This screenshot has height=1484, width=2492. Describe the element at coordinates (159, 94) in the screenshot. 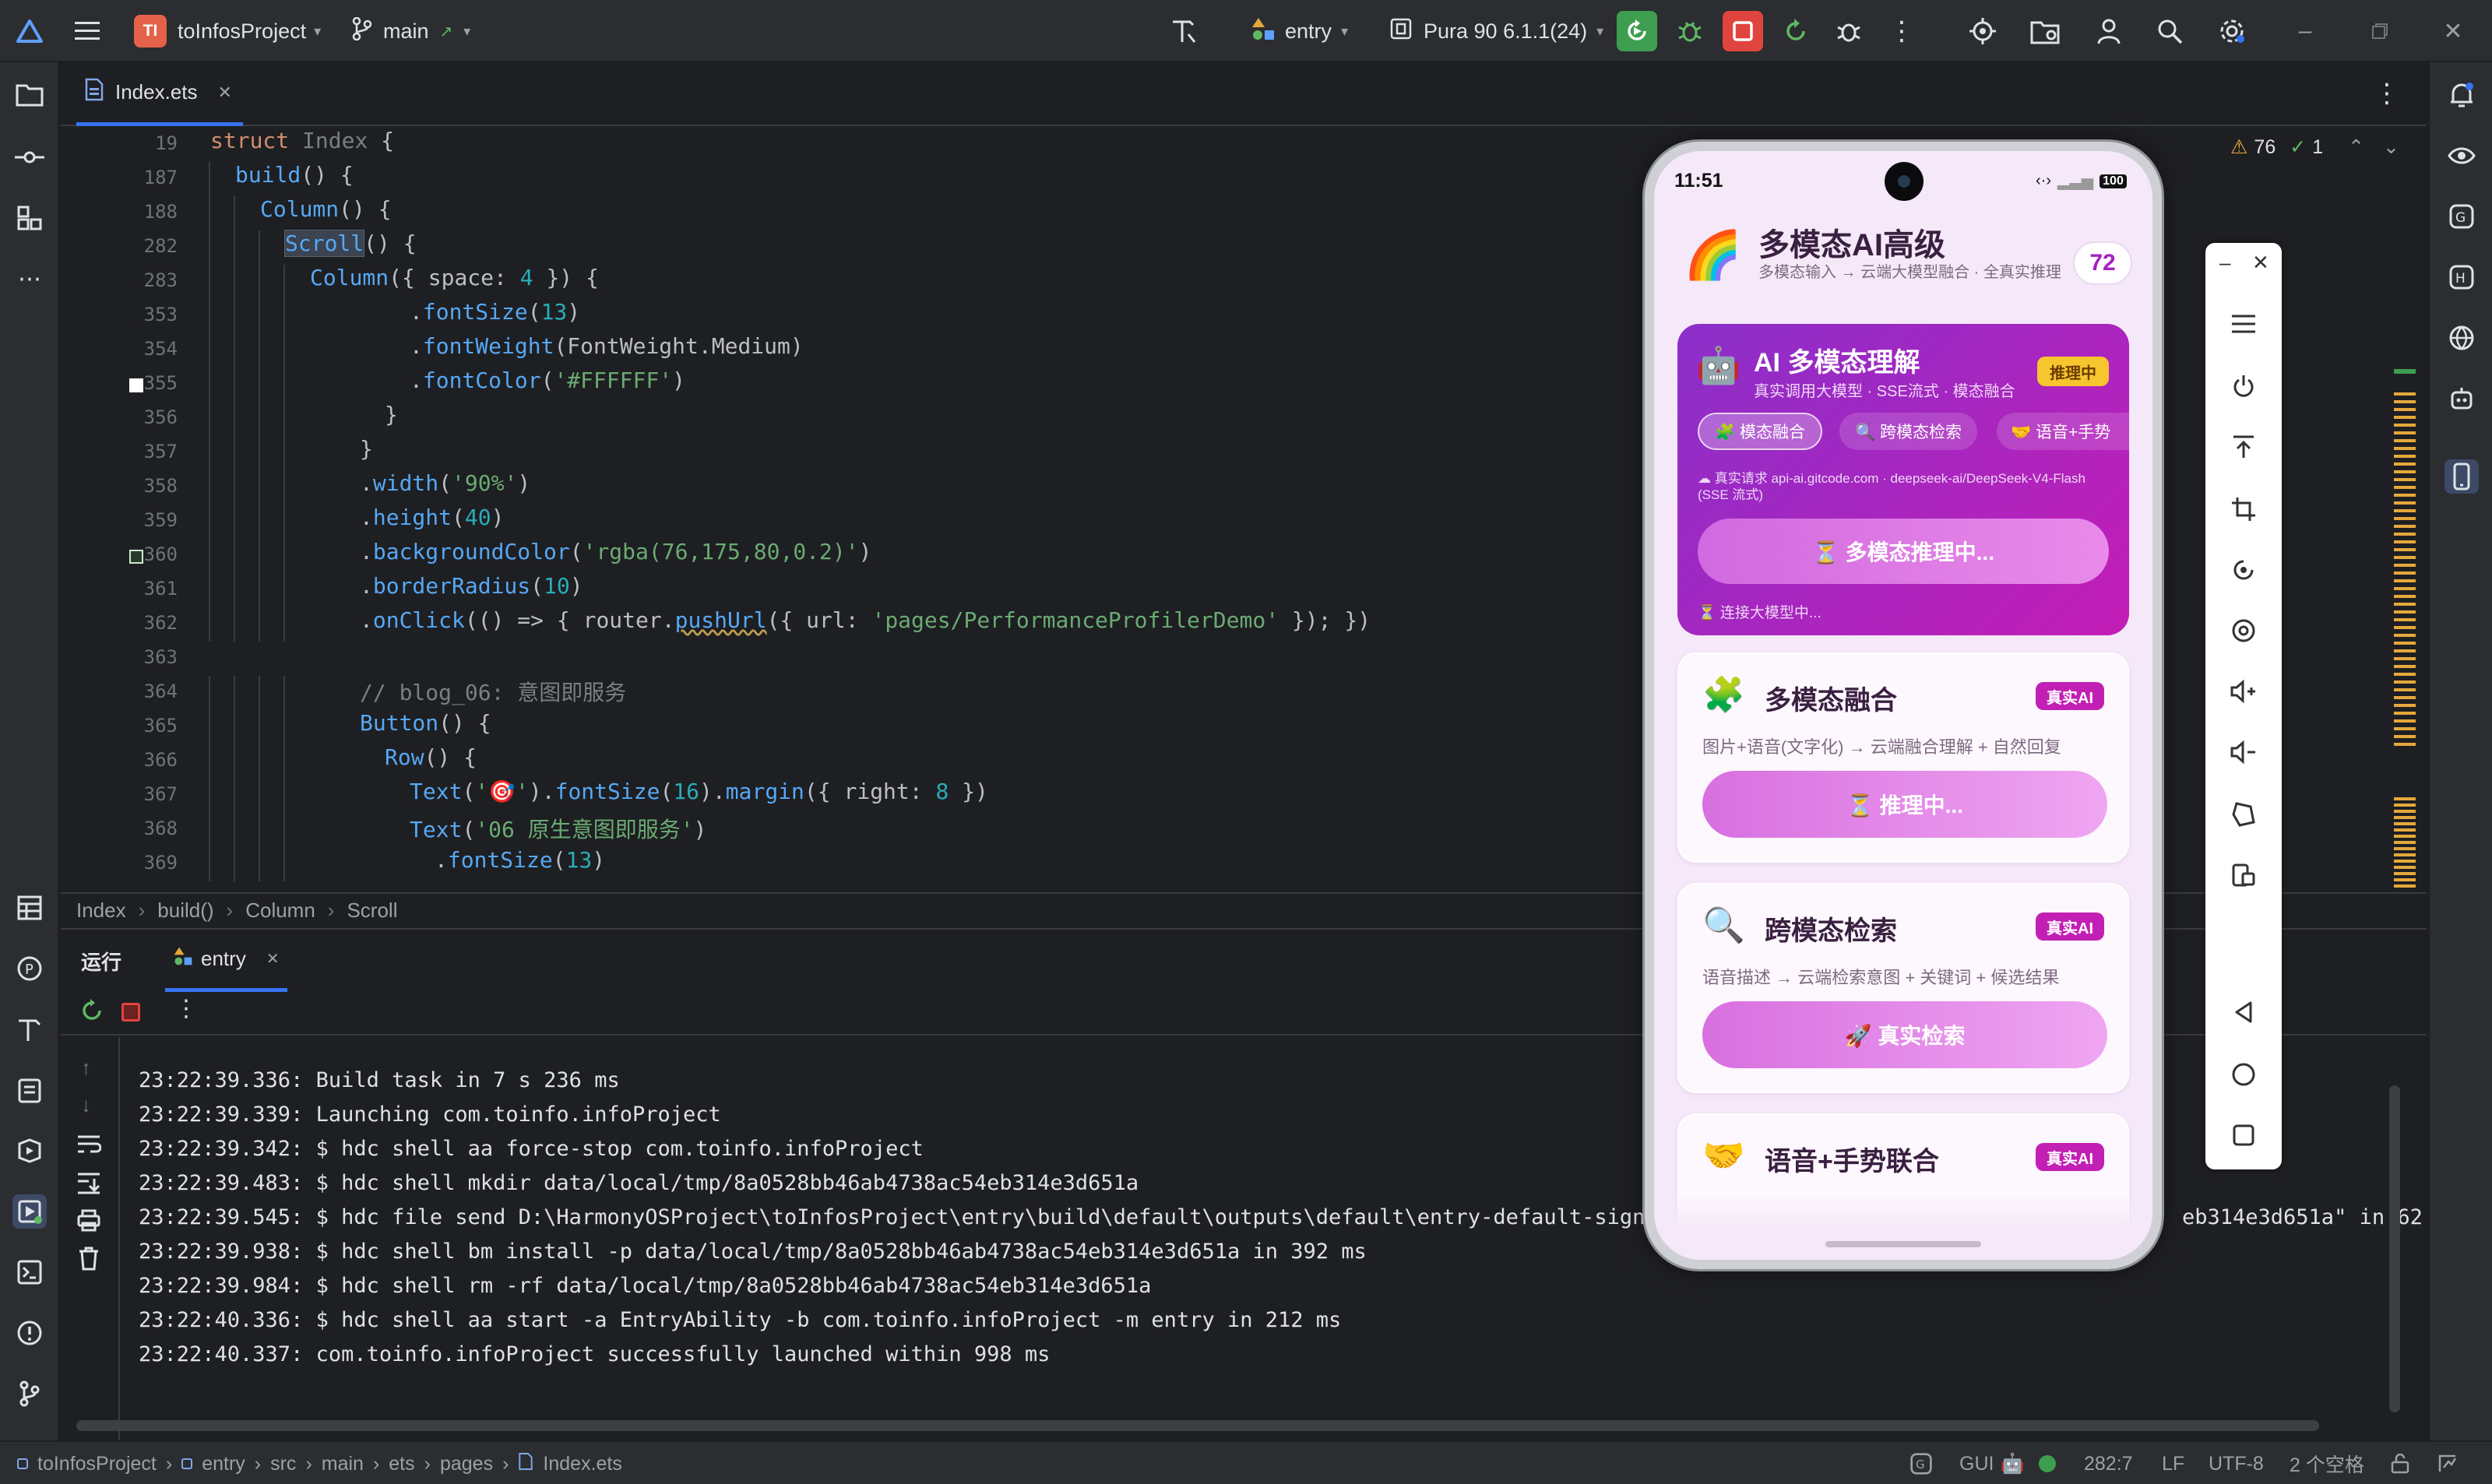

I see `tab-index-ets: Index.ets ✕` at that location.